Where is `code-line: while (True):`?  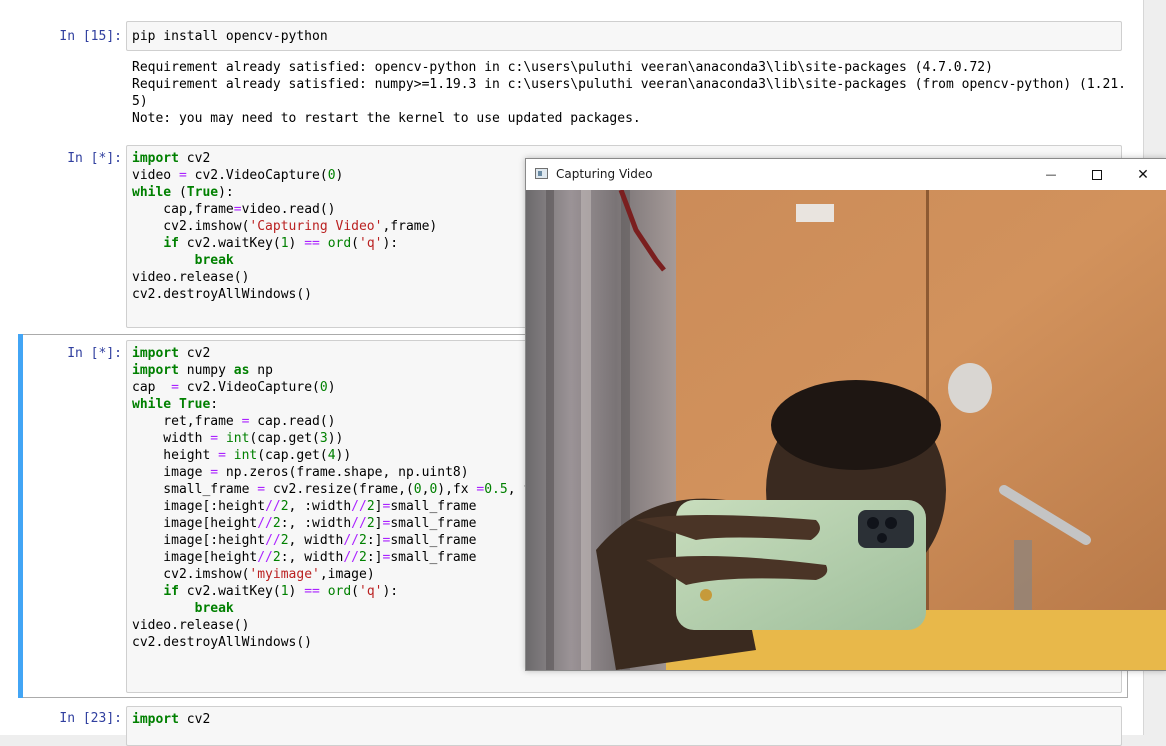
code-line: while (True): is located at coordinates (183, 192).